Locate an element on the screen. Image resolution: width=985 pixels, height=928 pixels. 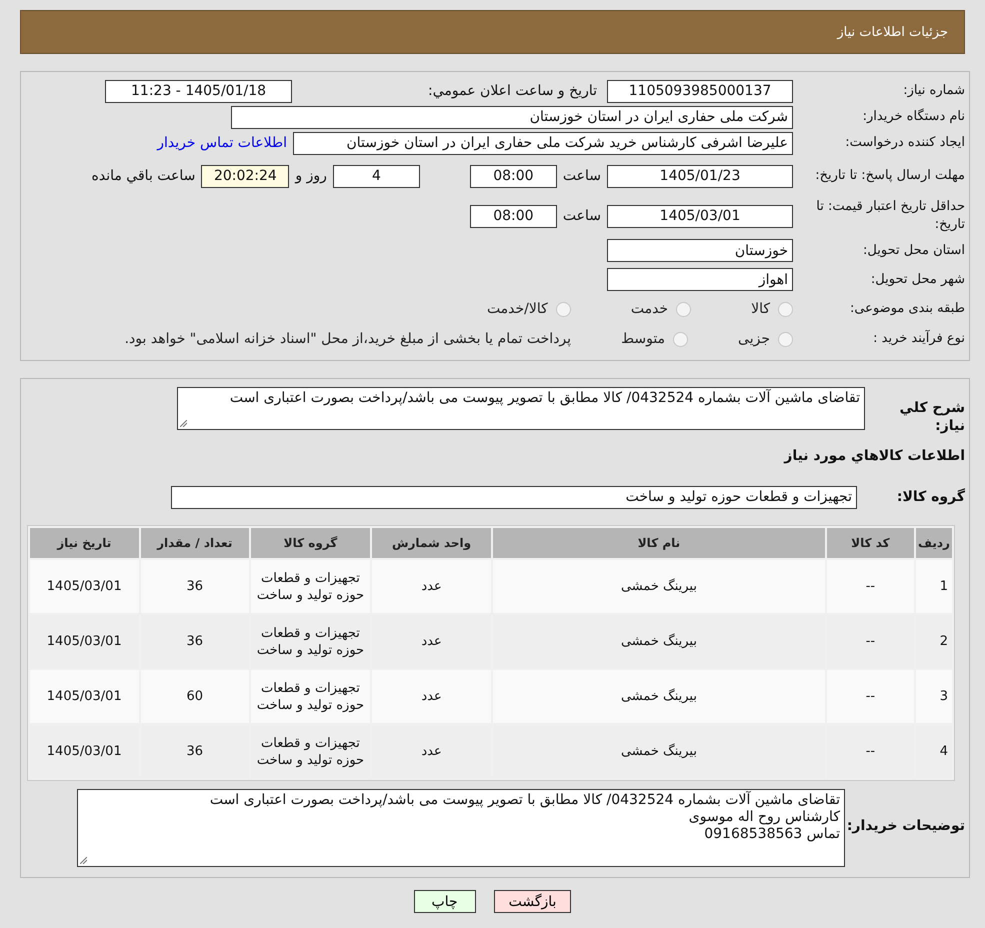
description-field: تقاضای ماشین آلات بشماره 0432524/ کالا مطابق با تصویر پیوست می باشد/پرداخت بصورت اعتباری است is located at coordinates (521, 408).